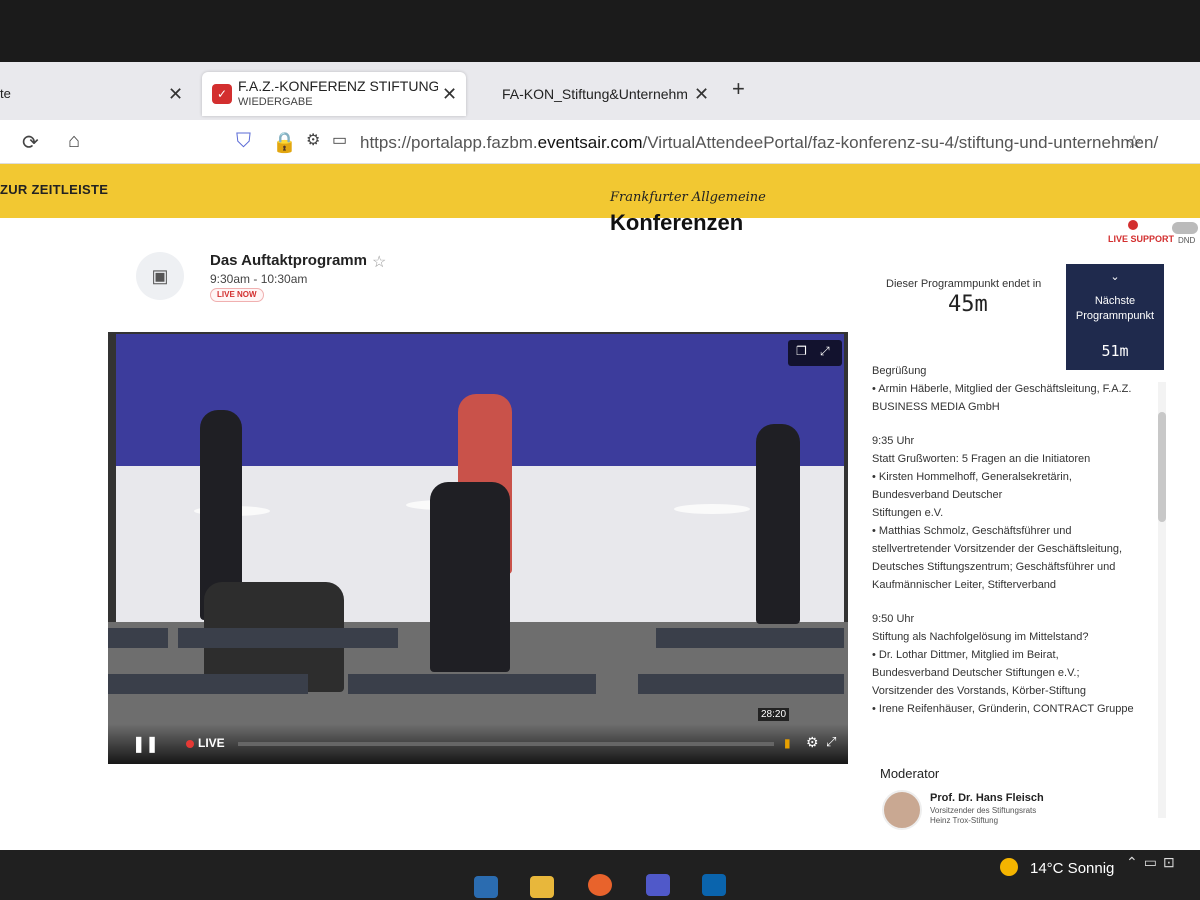 The image size is (1200, 900). What do you see at coordinates (594, 94) in the screenshot?
I see `tab-title: FA-KON_Stiftung&Unternehmen` at bounding box center [594, 94].